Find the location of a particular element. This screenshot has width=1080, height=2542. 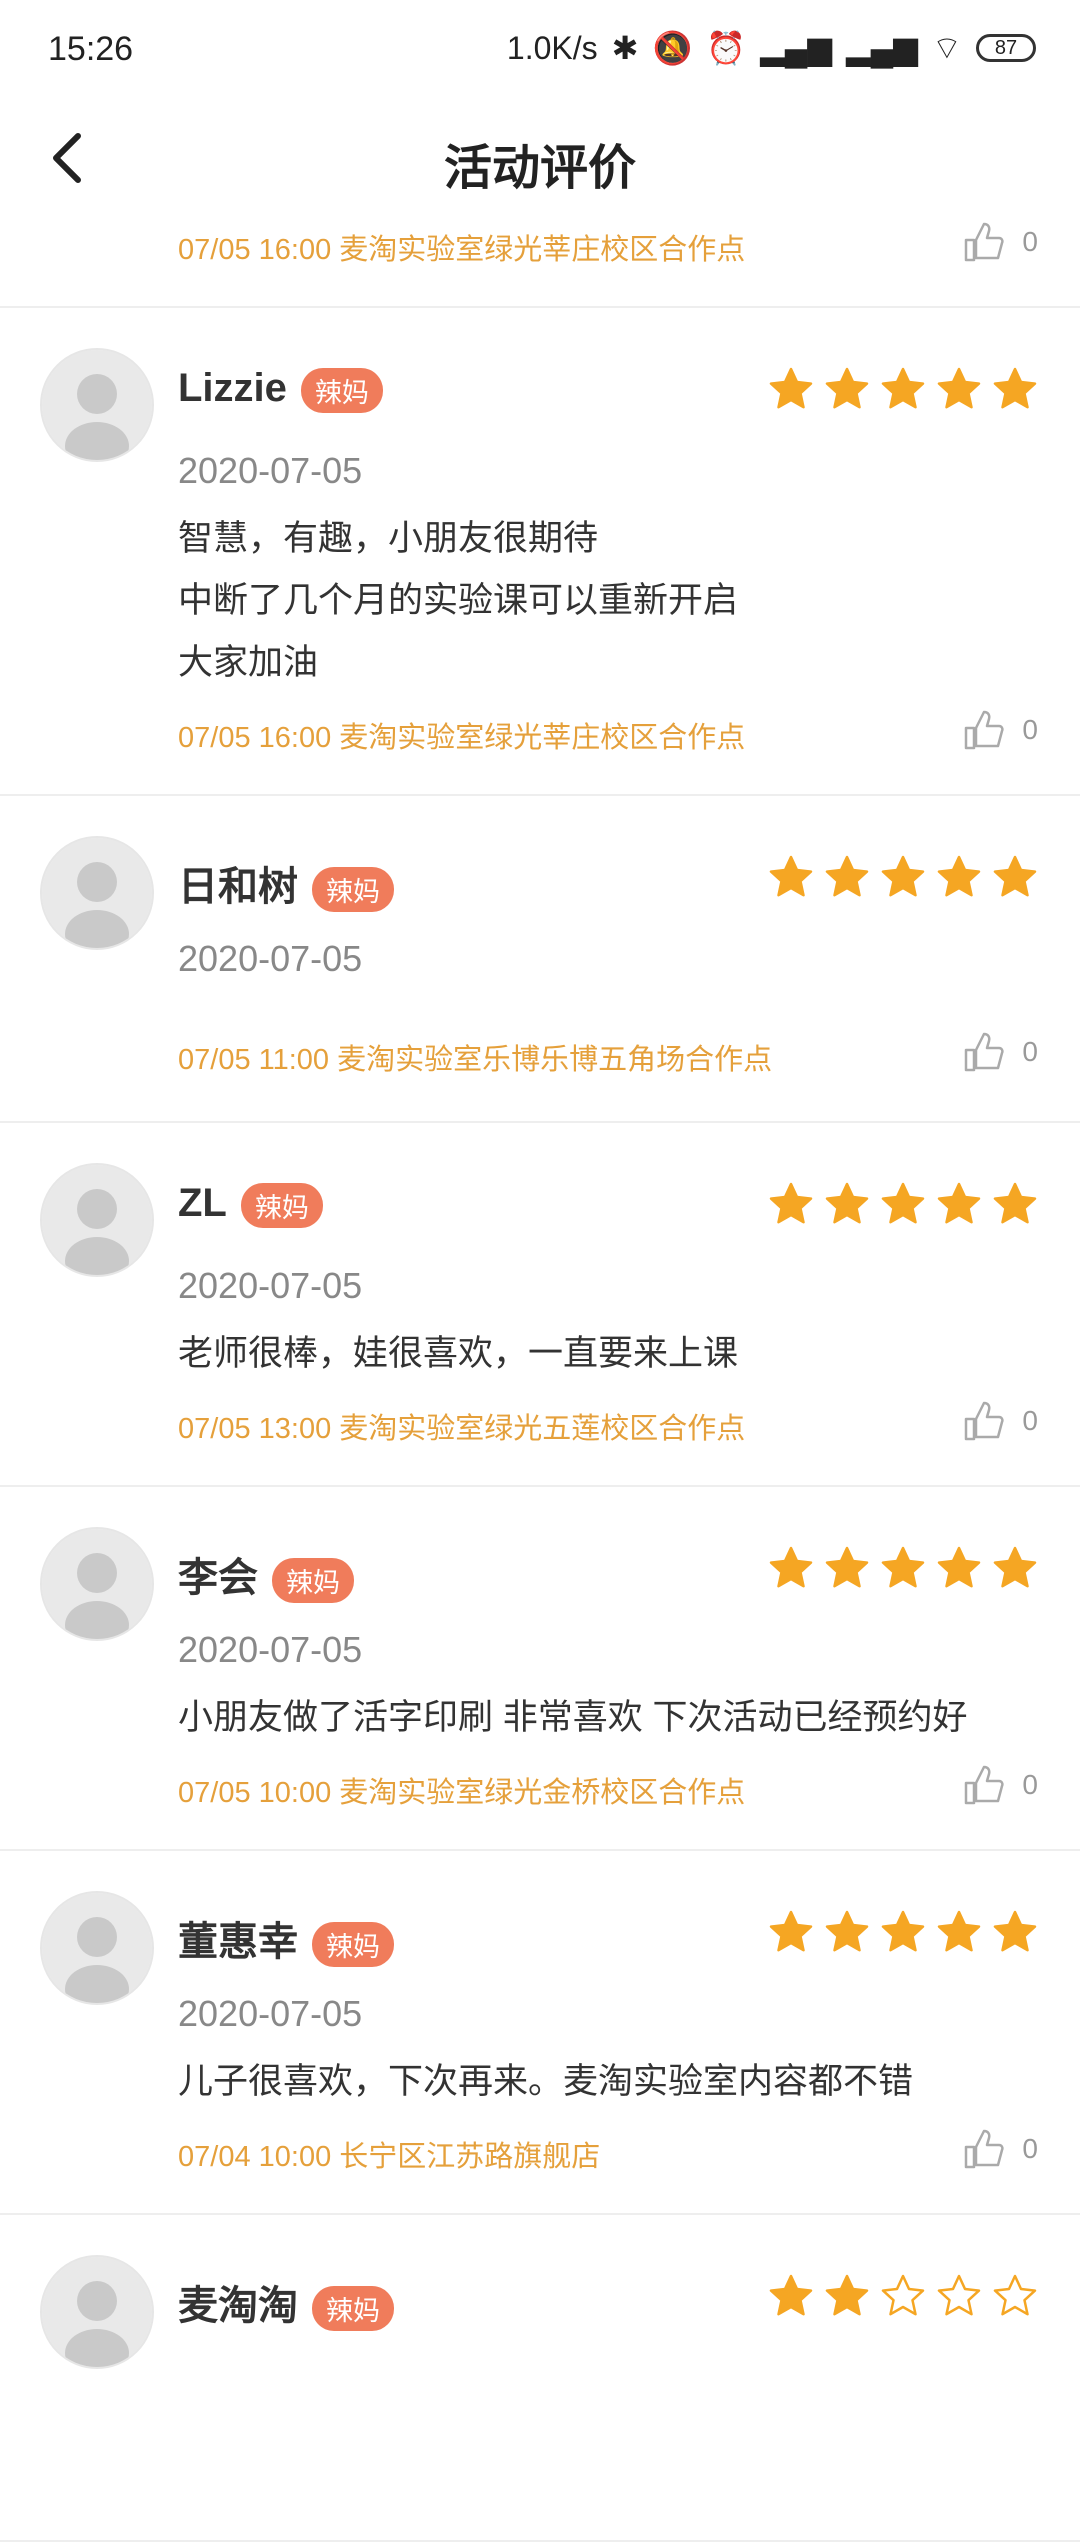

comment-line: 老师很棒，娃很喜欢，一直要来上课 is located at coordinates (458, 1353).